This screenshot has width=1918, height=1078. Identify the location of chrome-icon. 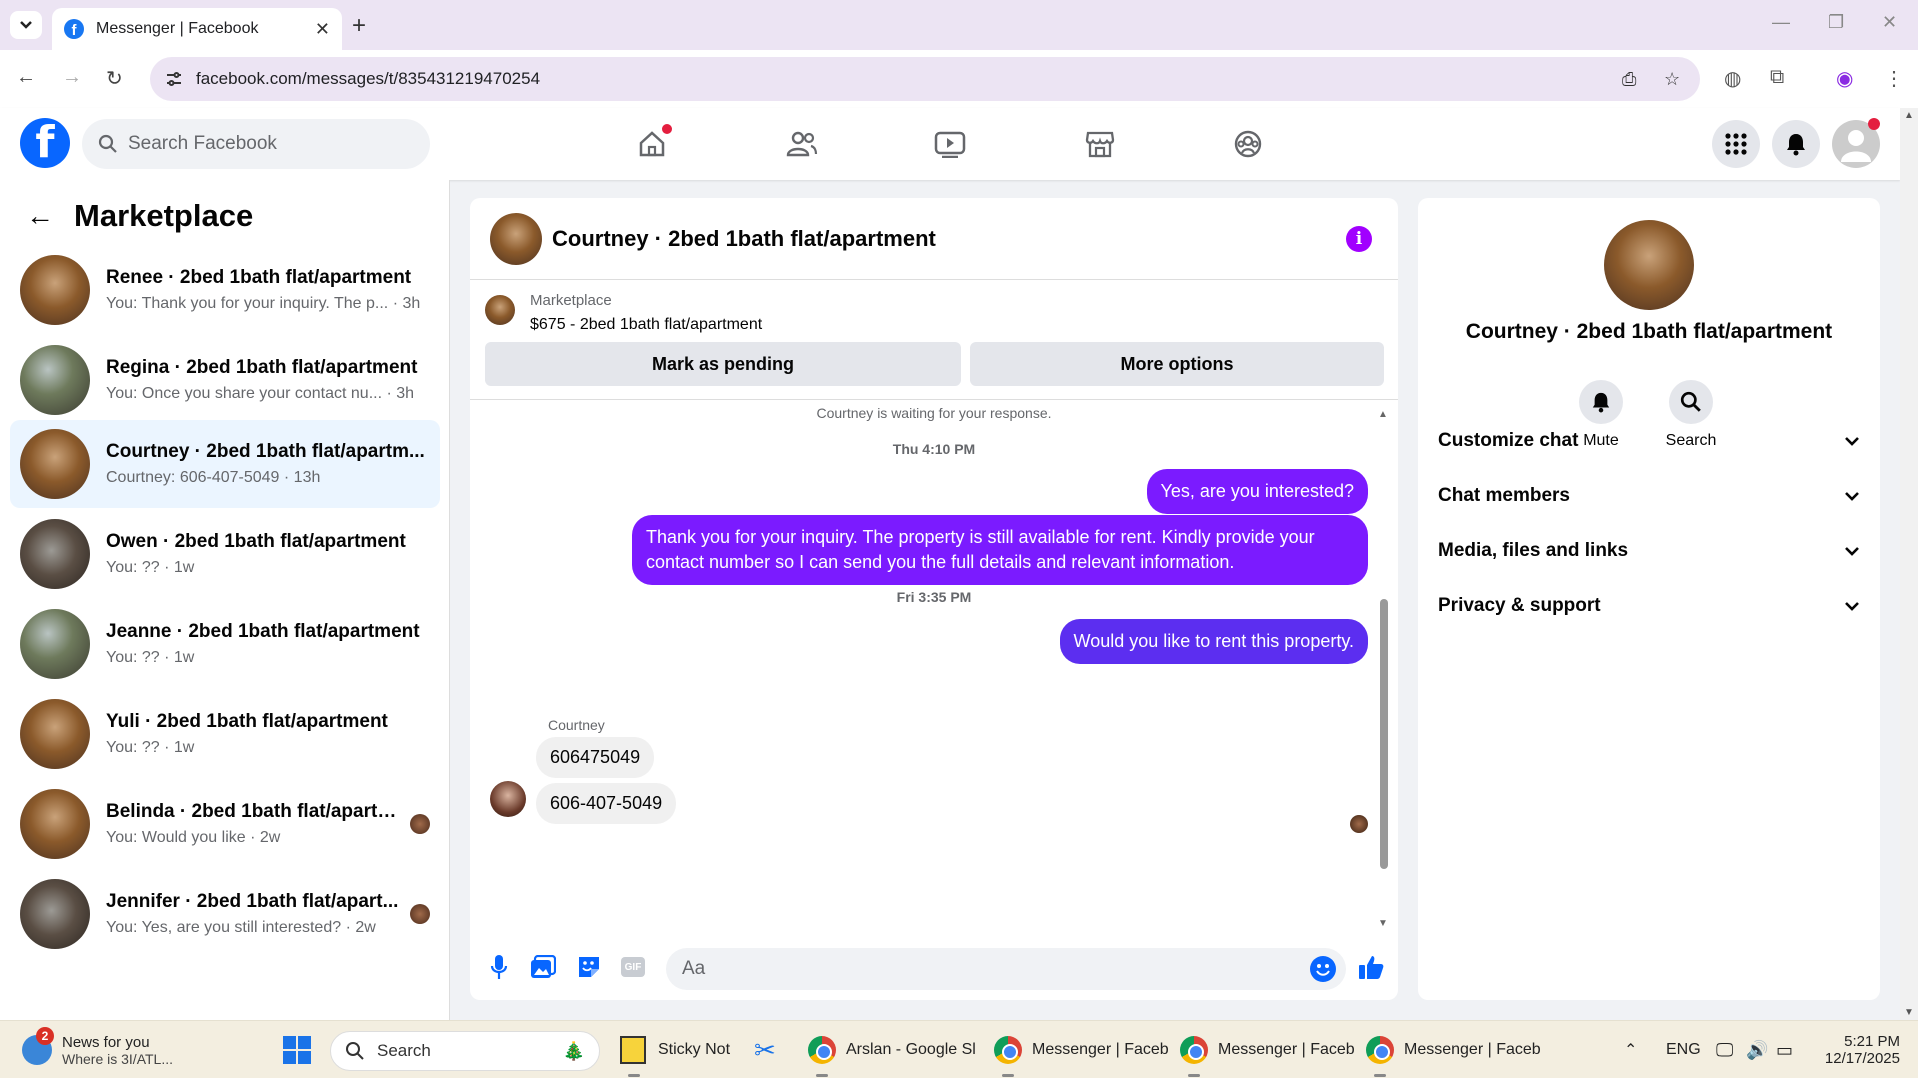
(822, 1050).